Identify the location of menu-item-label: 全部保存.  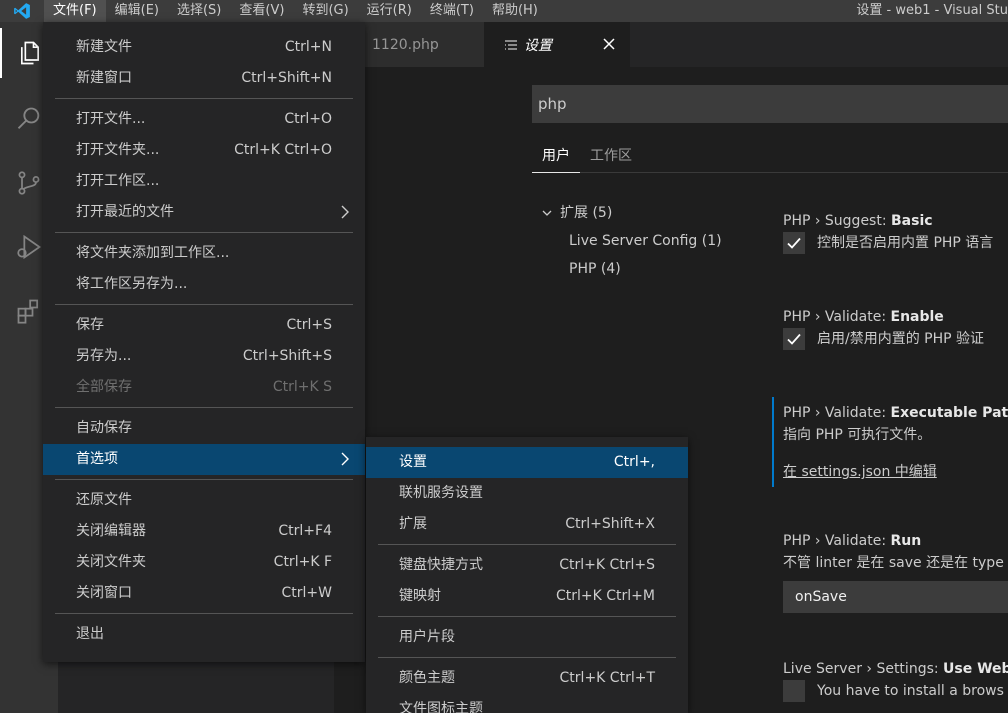
(104, 387).